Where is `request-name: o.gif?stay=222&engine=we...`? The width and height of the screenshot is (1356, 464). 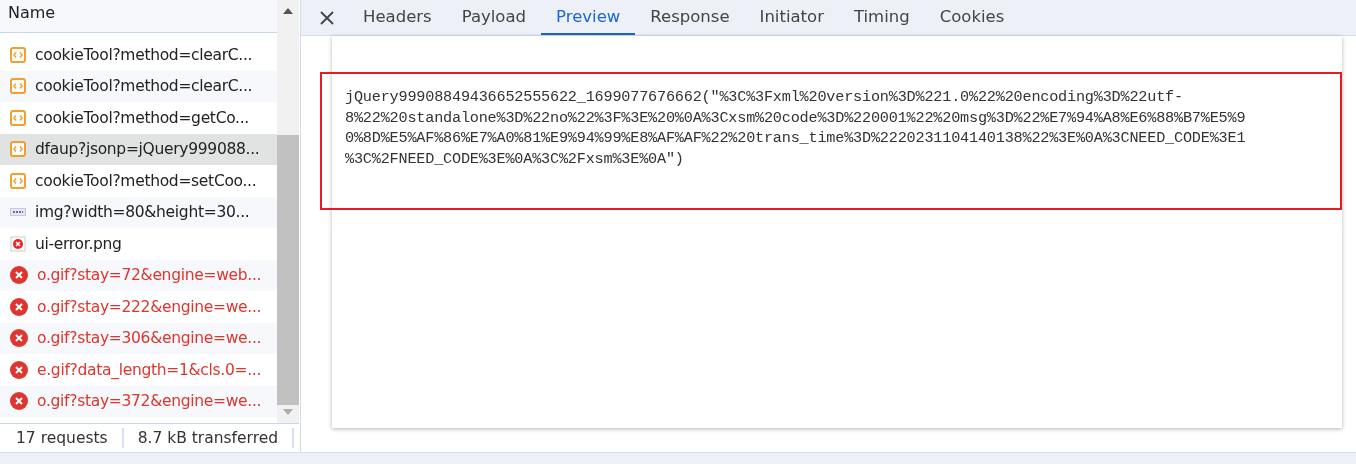 request-name: o.gif?stay=222&engine=we... is located at coordinates (149, 306).